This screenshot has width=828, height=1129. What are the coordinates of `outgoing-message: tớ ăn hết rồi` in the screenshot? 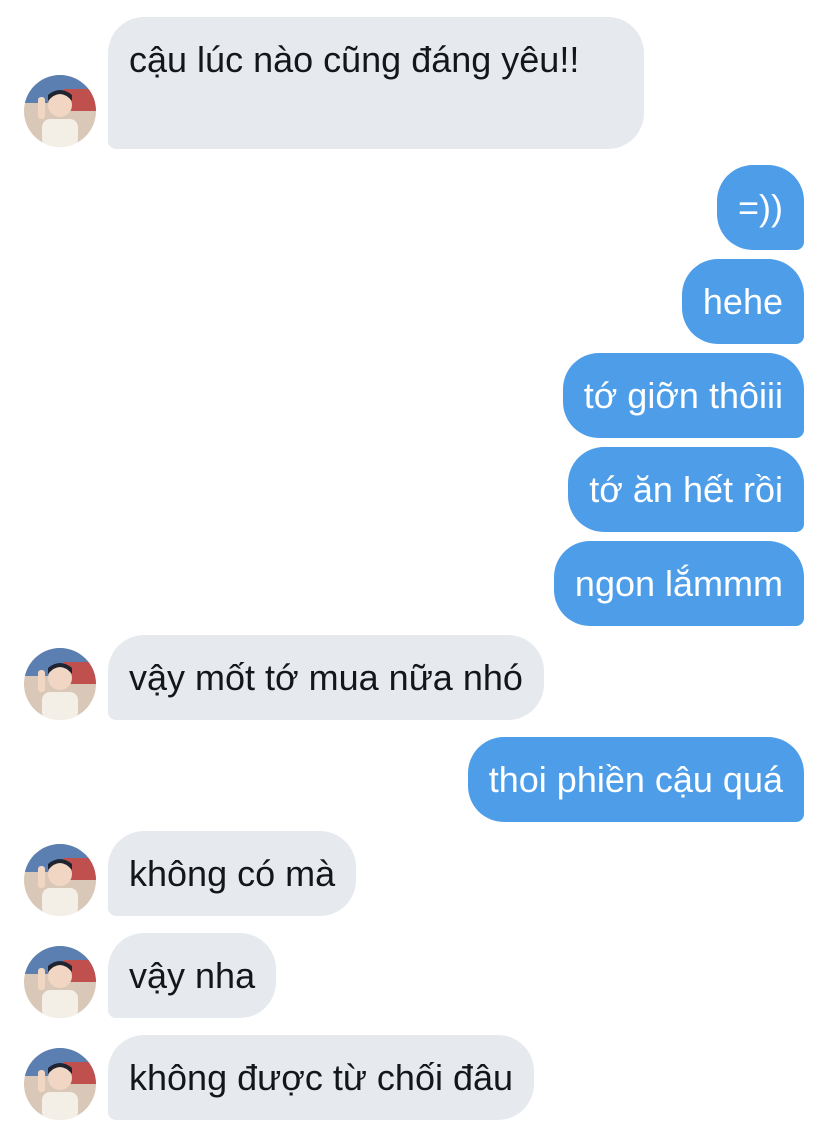 It's located at (686, 489).